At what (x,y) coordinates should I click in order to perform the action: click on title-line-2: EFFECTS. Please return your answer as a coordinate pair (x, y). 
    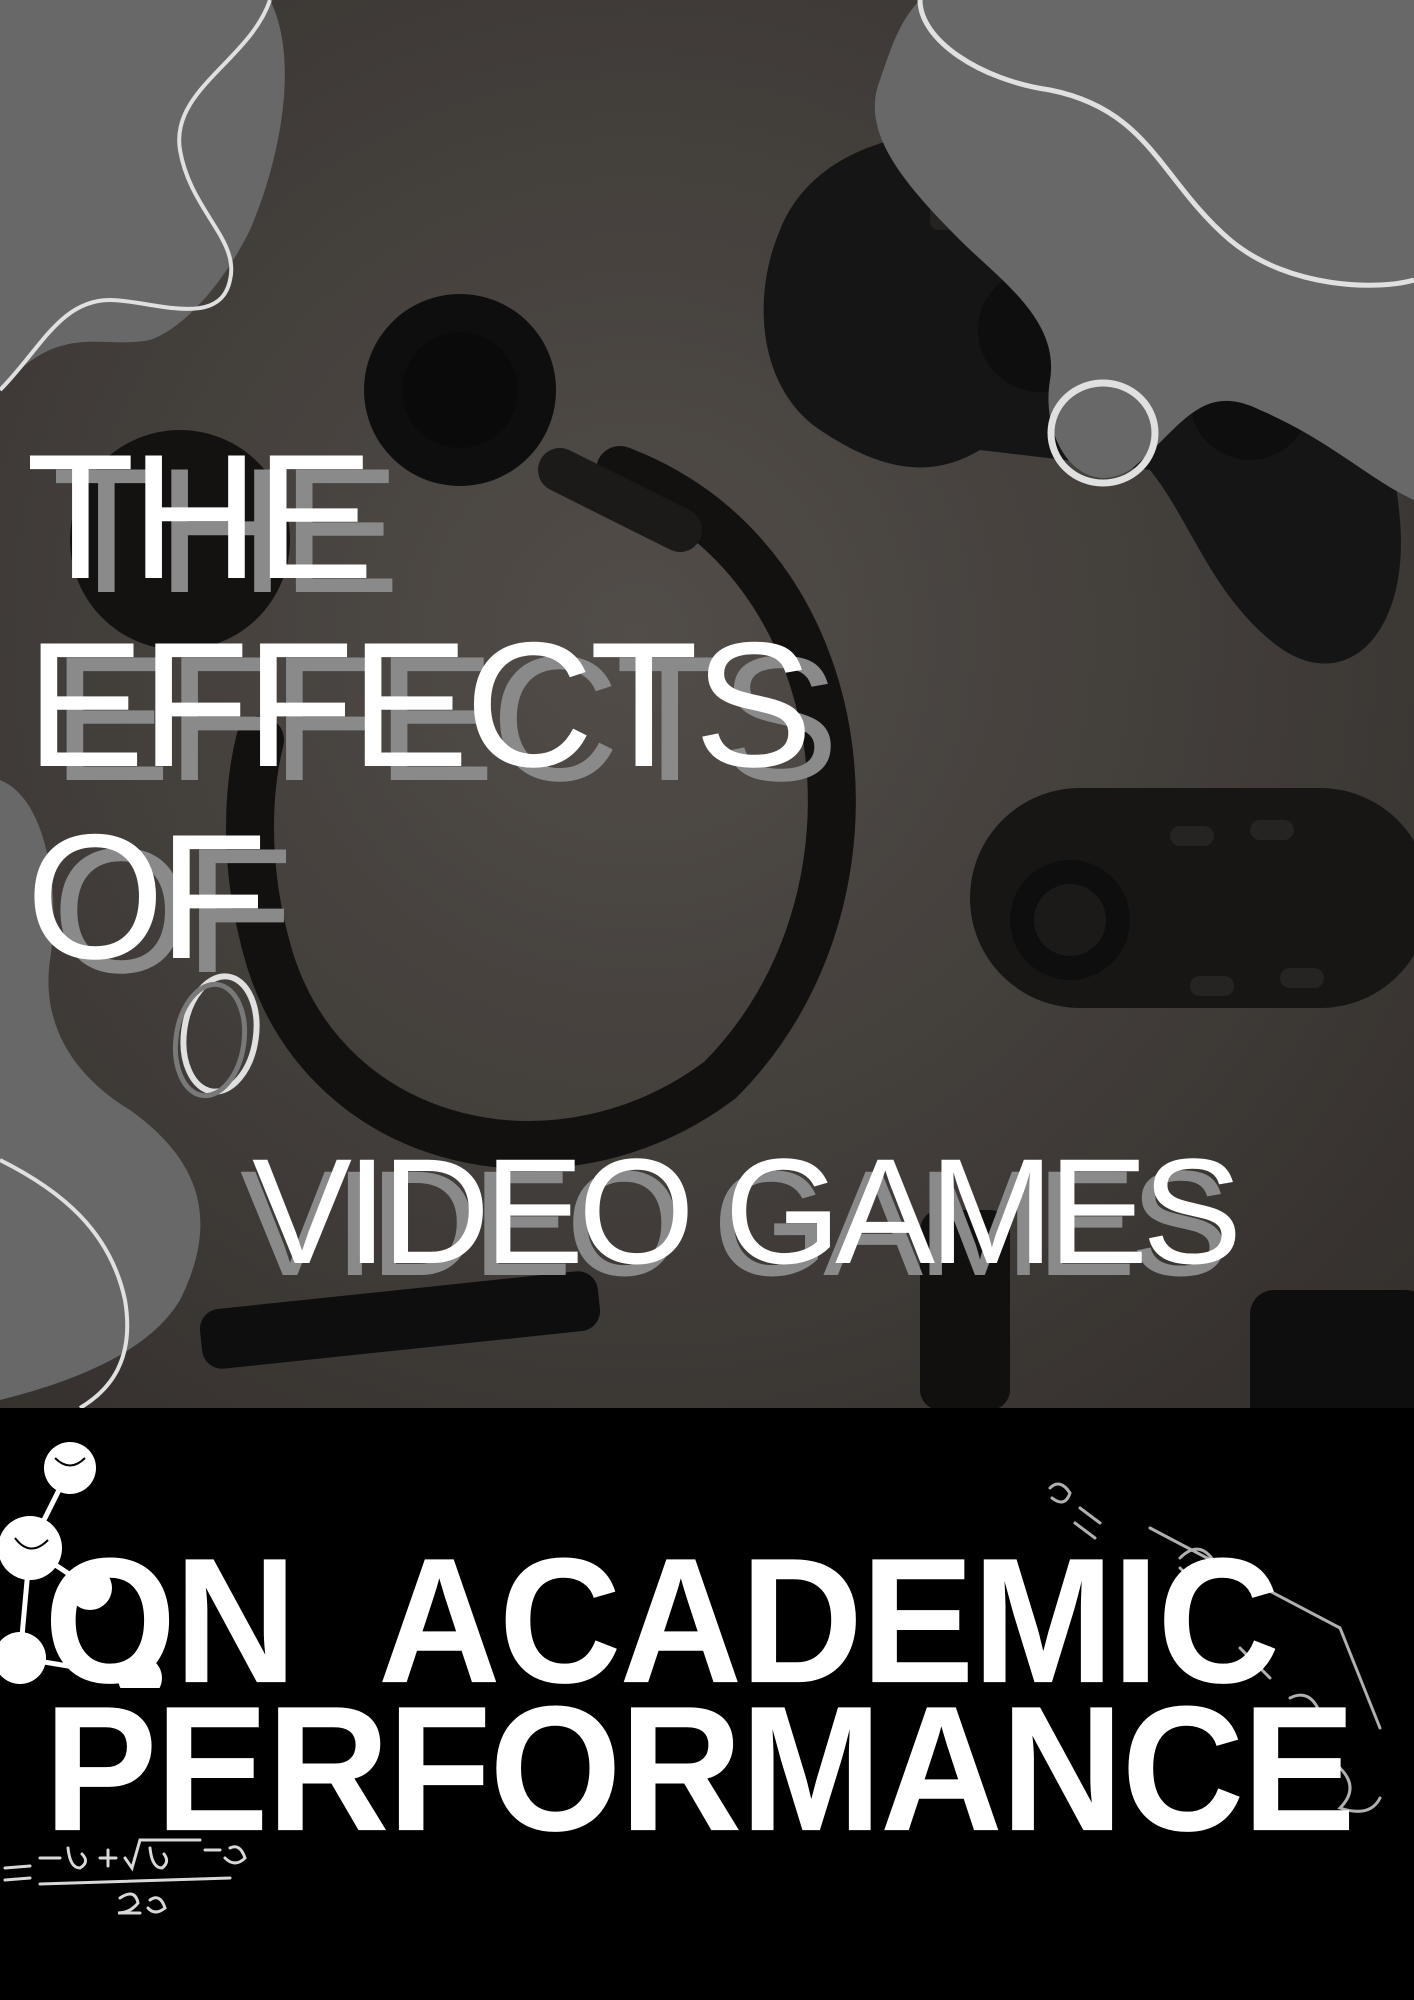
    Looking at the image, I should click on (419, 704).